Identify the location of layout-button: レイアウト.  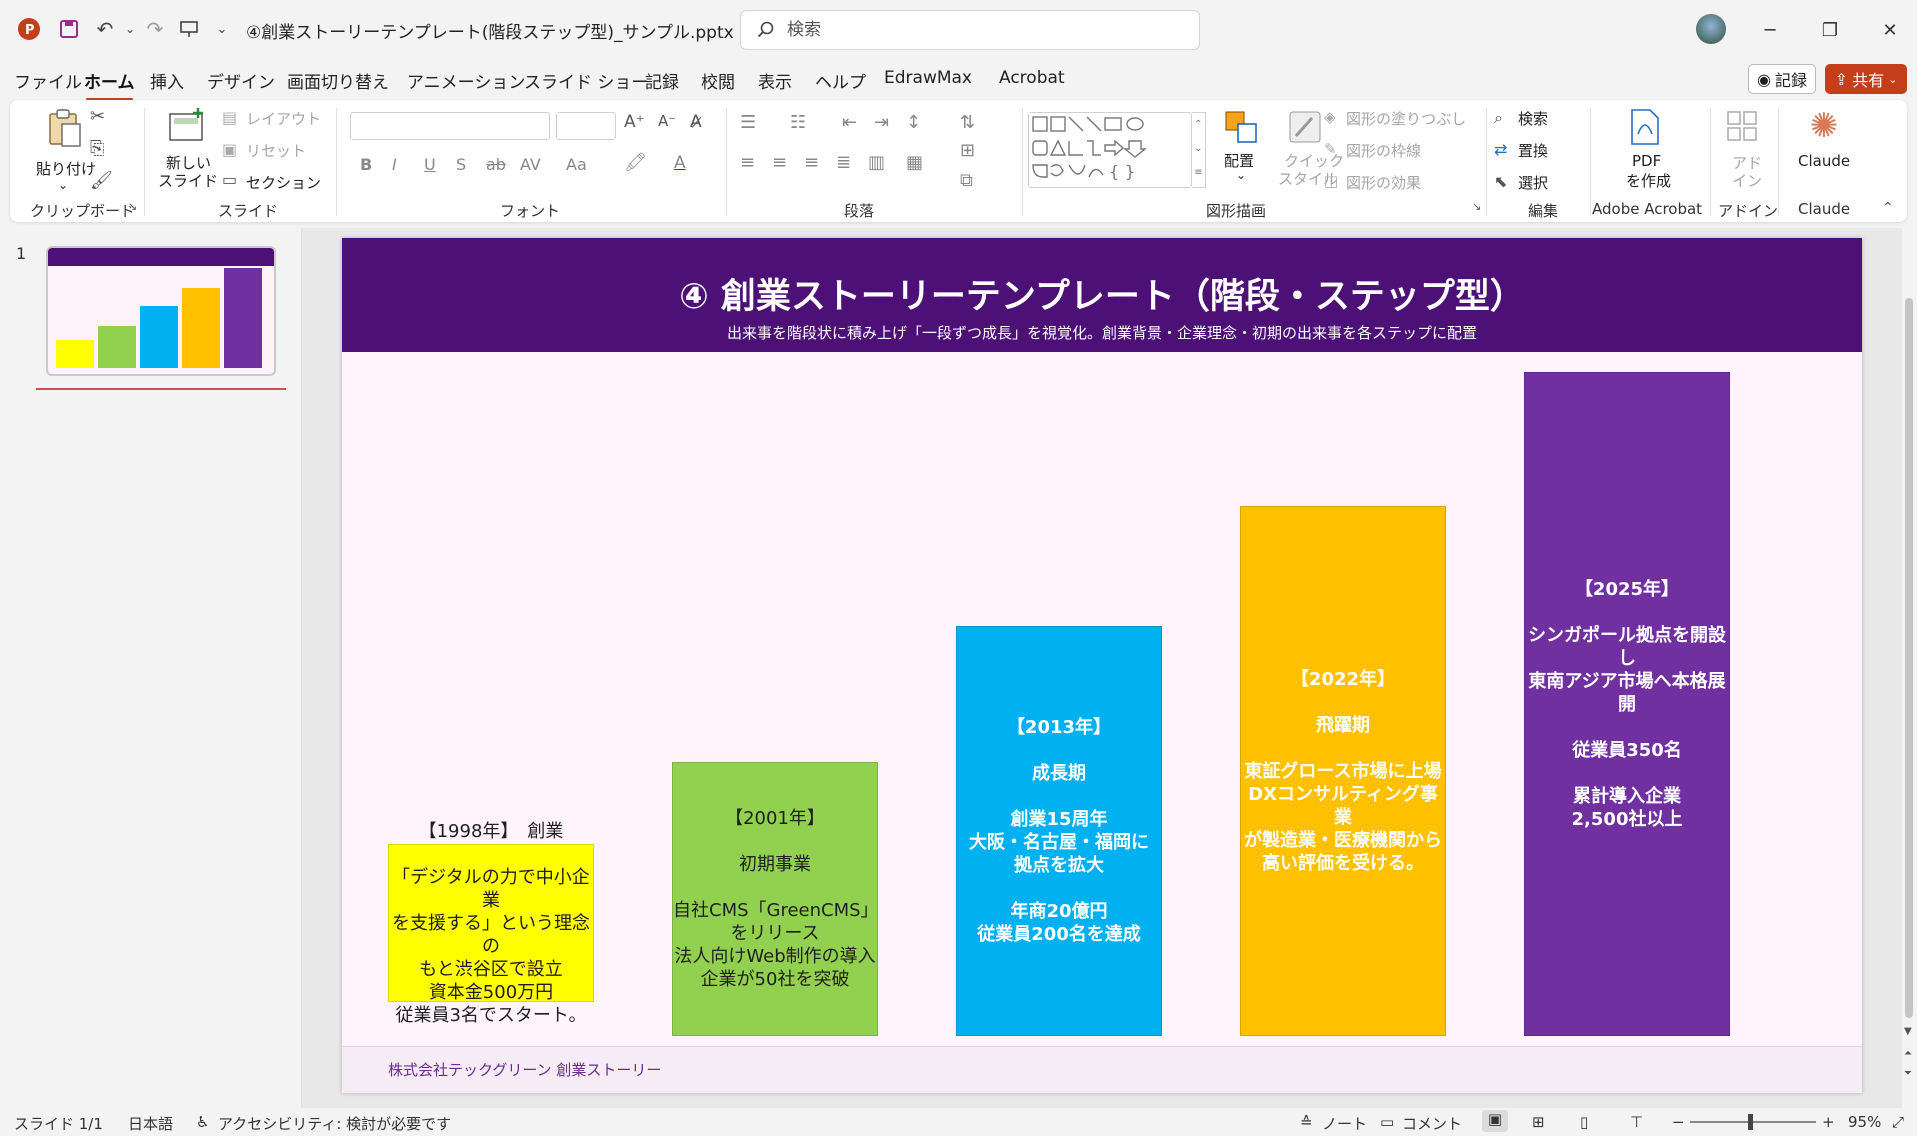
(283, 118).